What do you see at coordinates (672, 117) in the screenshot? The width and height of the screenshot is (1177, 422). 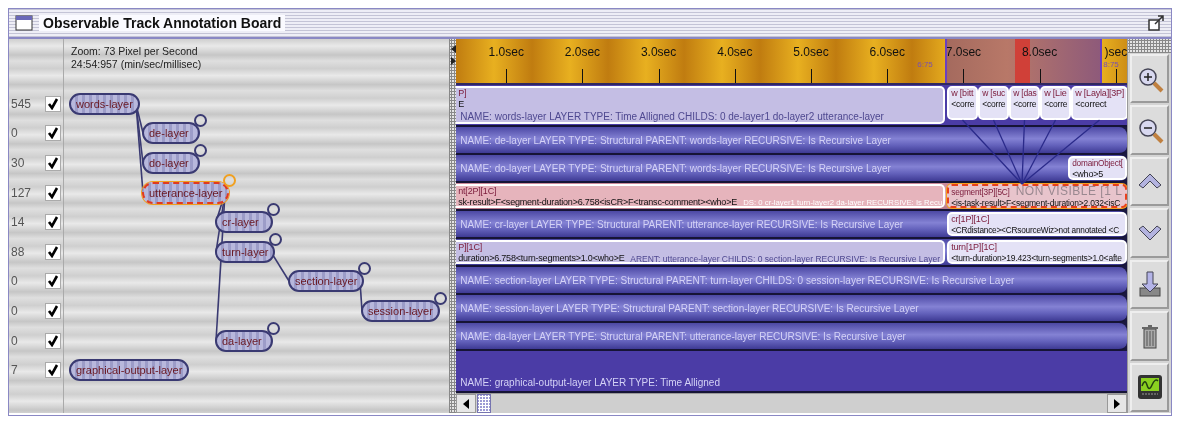 I see `layer-description: NAME: words-layer LAYER TYPE: Time Alligned CHILDS: 0 de-layer1 do-layer2 utterance-layer` at bounding box center [672, 117].